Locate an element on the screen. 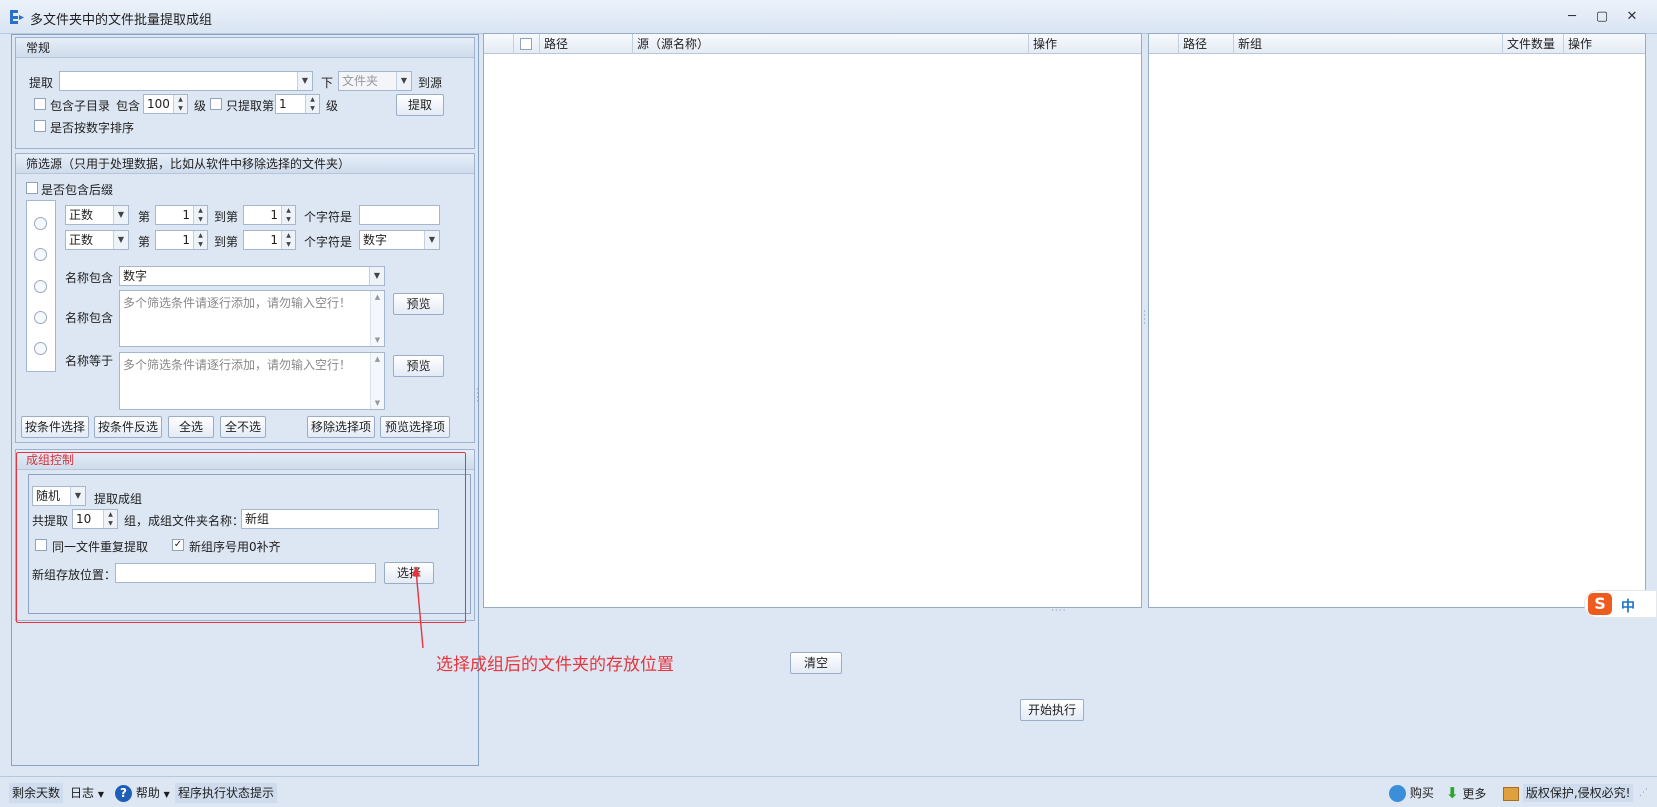 This screenshot has height=807, width=1657. resize-grip-icon: ⋰ is located at coordinates (1643, 793).